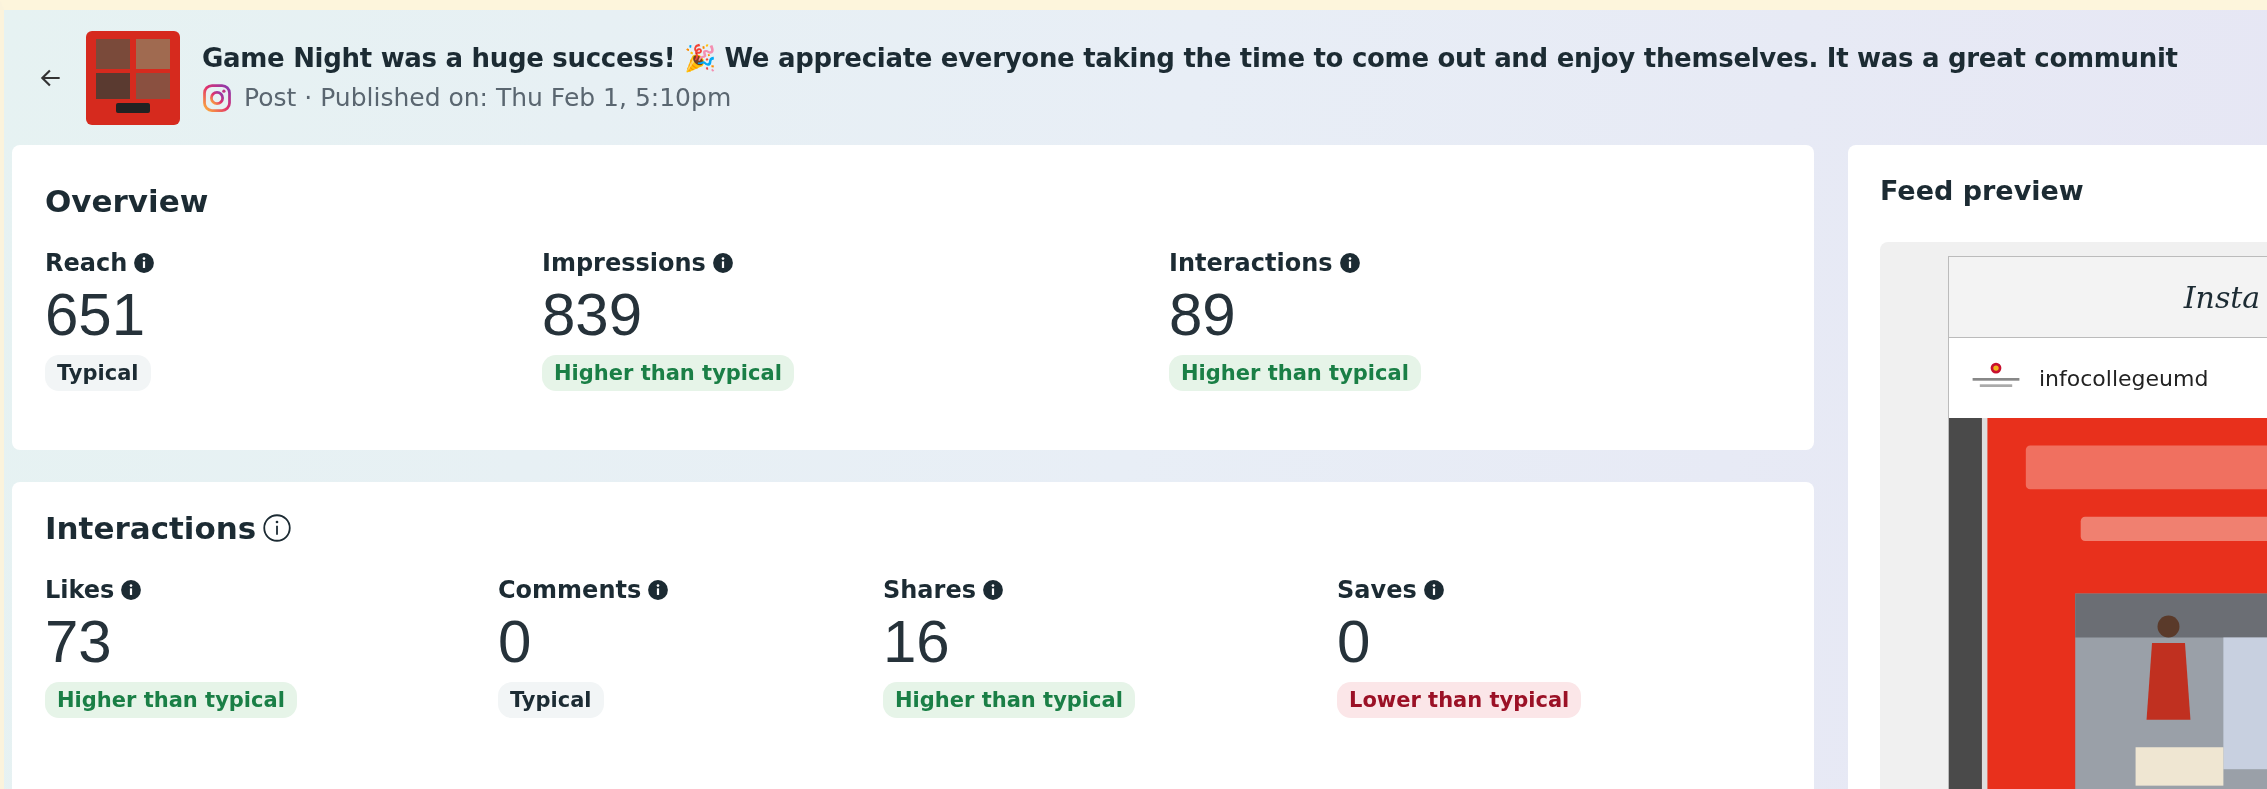 This screenshot has height=789, width=2267. Describe the element at coordinates (592, 315) in the screenshot. I see `metric-value: 839` at that location.